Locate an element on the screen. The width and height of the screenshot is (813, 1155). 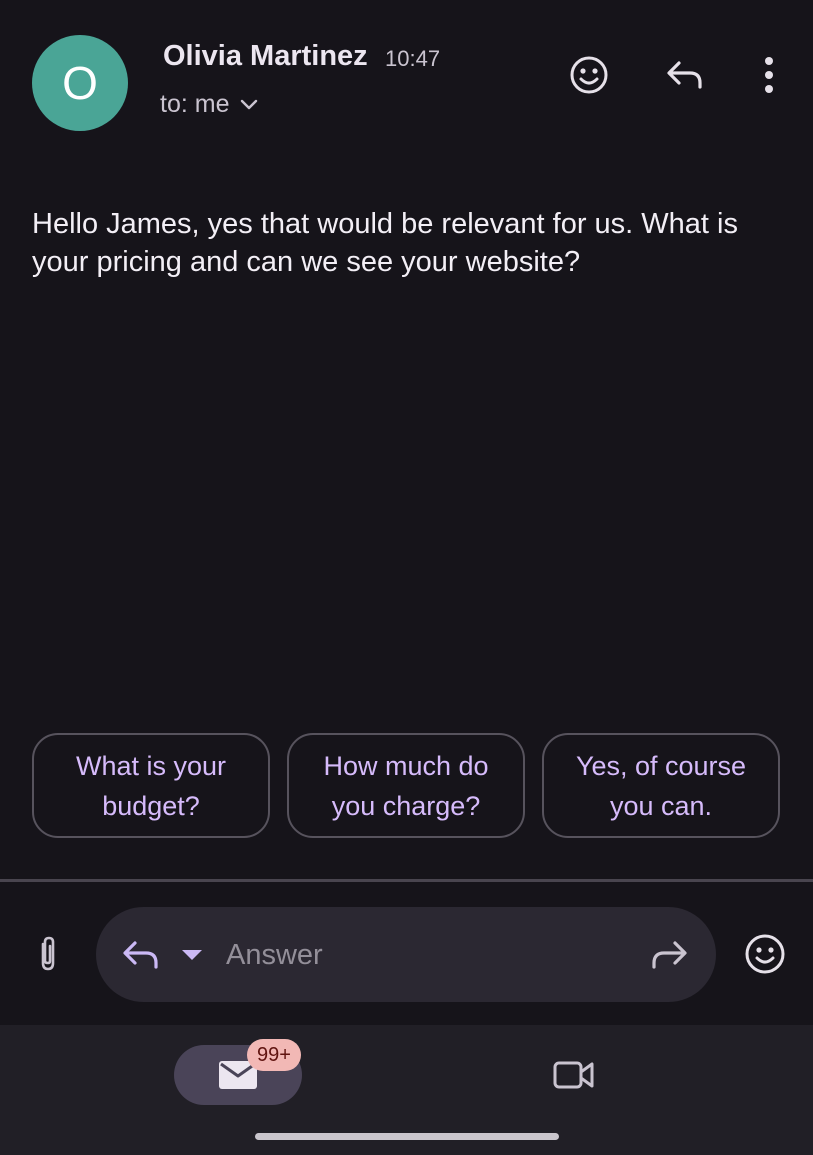
smart-reply-chip: Yes, of course you can. is located at coordinates (661, 785).